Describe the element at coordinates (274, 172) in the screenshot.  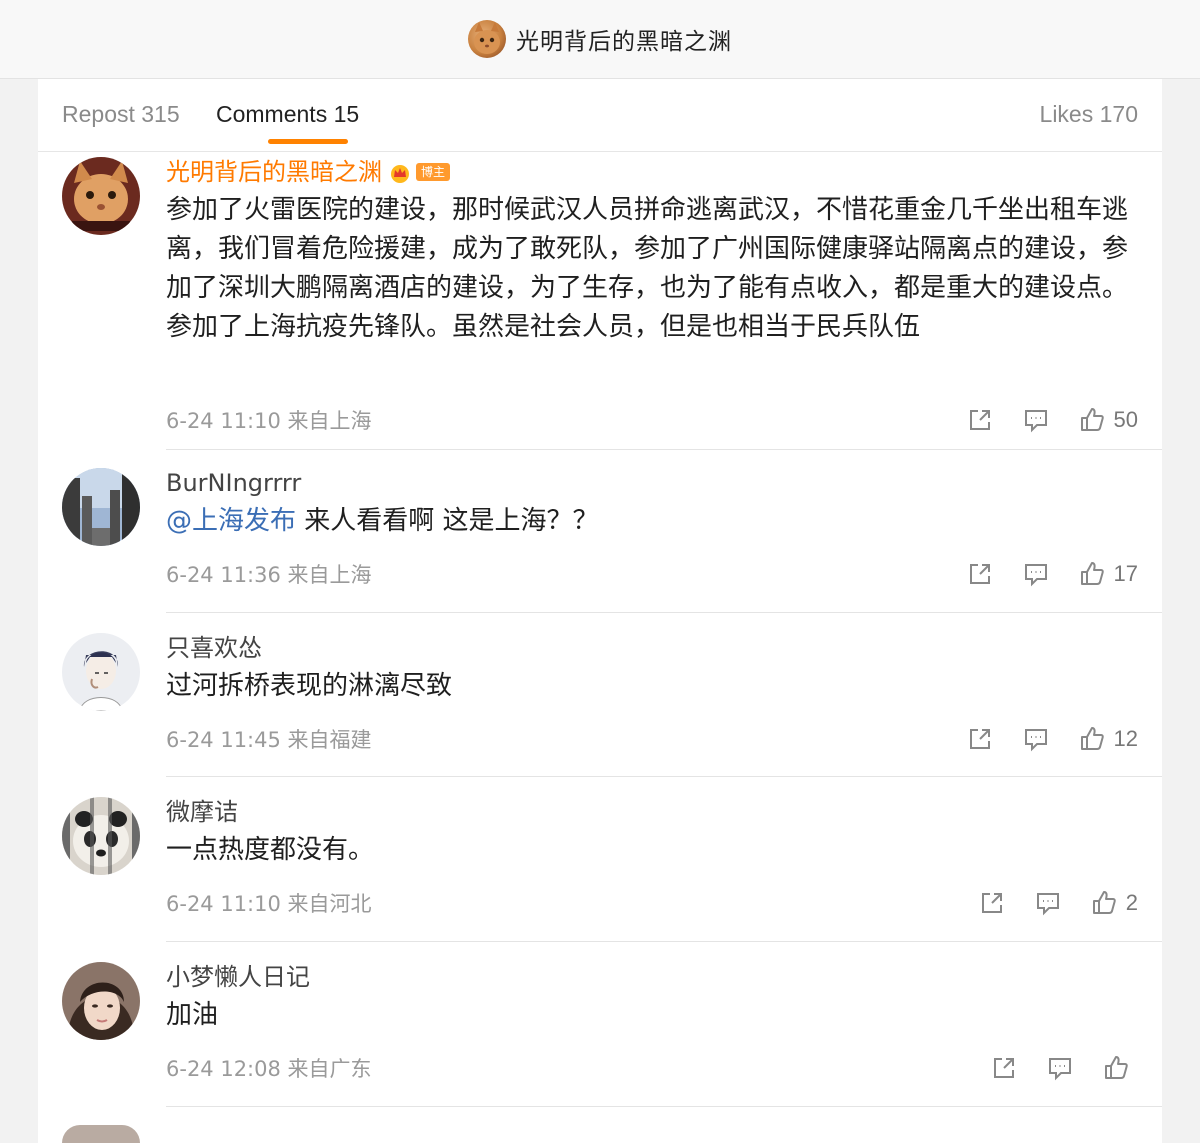
I see `username: 光明背后的黑暗之渊` at that location.